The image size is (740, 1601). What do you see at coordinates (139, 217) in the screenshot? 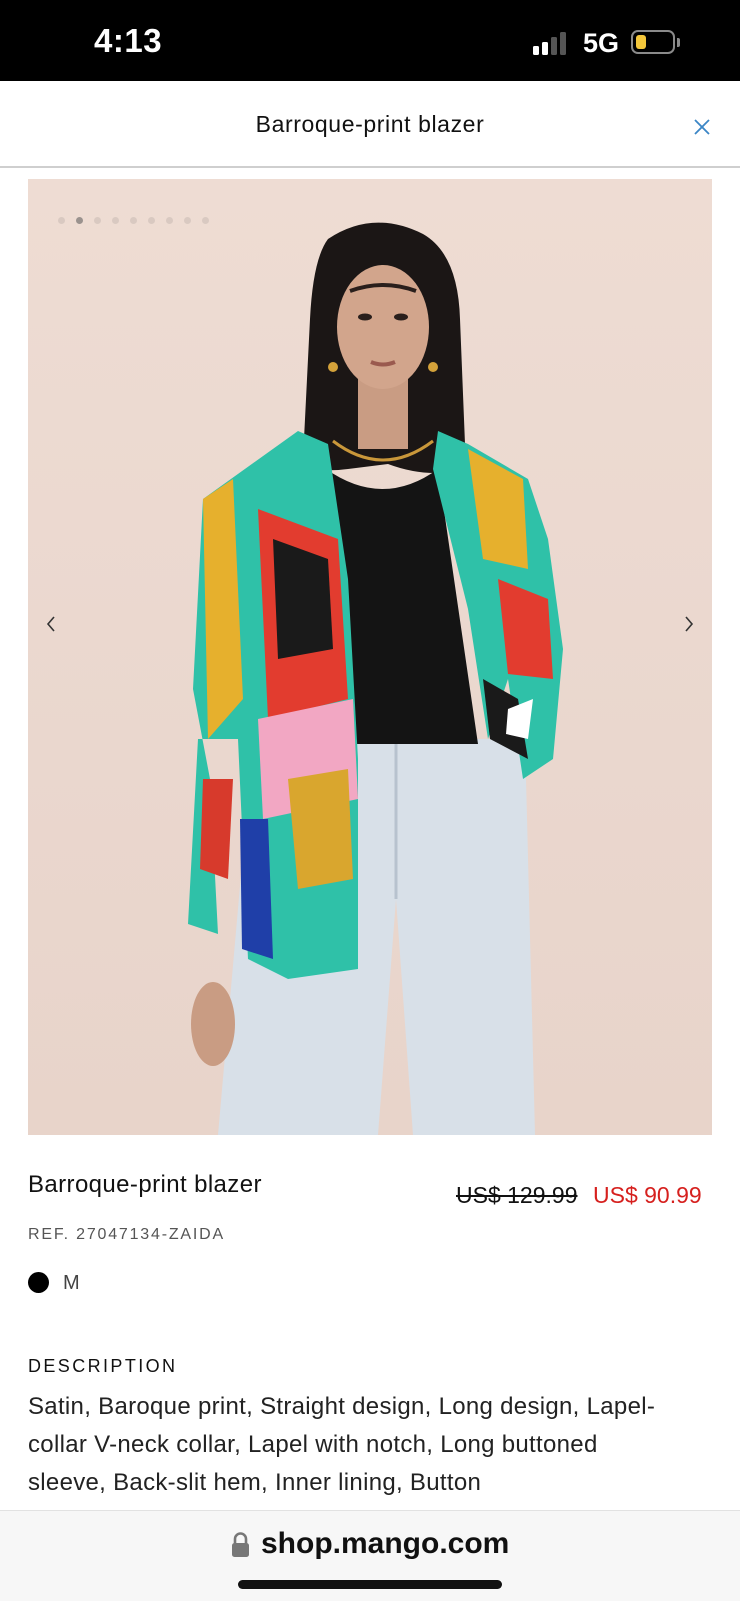
I see `gallery-dots` at bounding box center [139, 217].